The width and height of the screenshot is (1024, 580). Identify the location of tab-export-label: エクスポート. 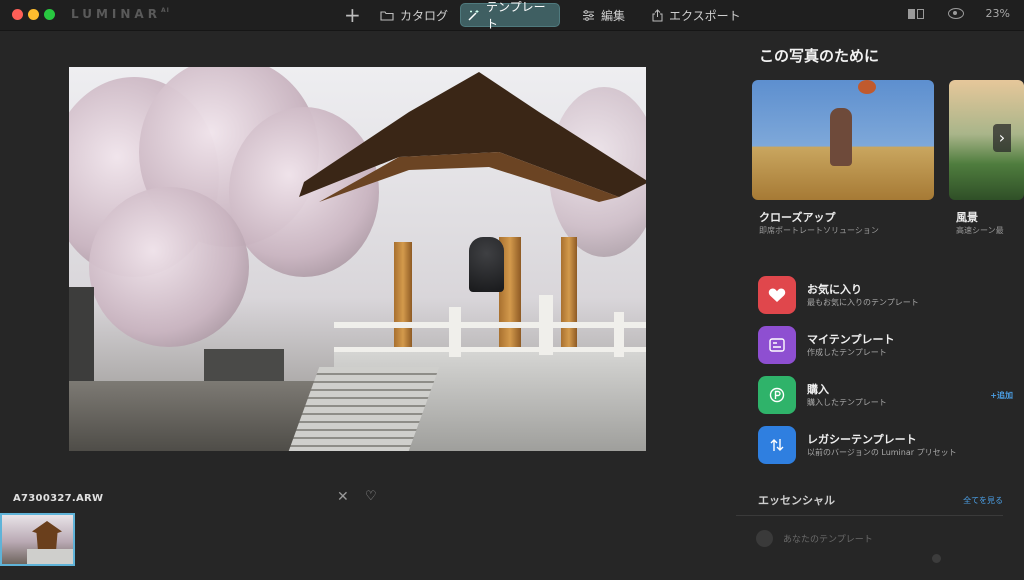
(705, 15).